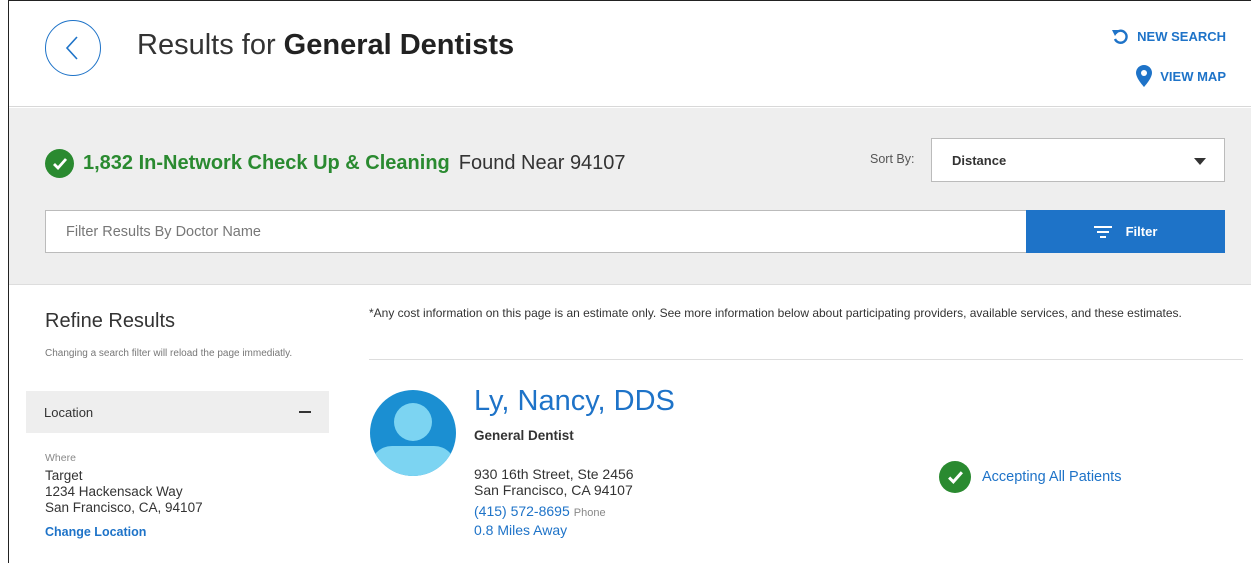 This screenshot has height=563, width=1251. What do you see at coordinates (266, 163) in the screenshot?
I see `in-network-count: 1,832 In-Network Check Up & Cleaning` at bounding box center [266, 163].